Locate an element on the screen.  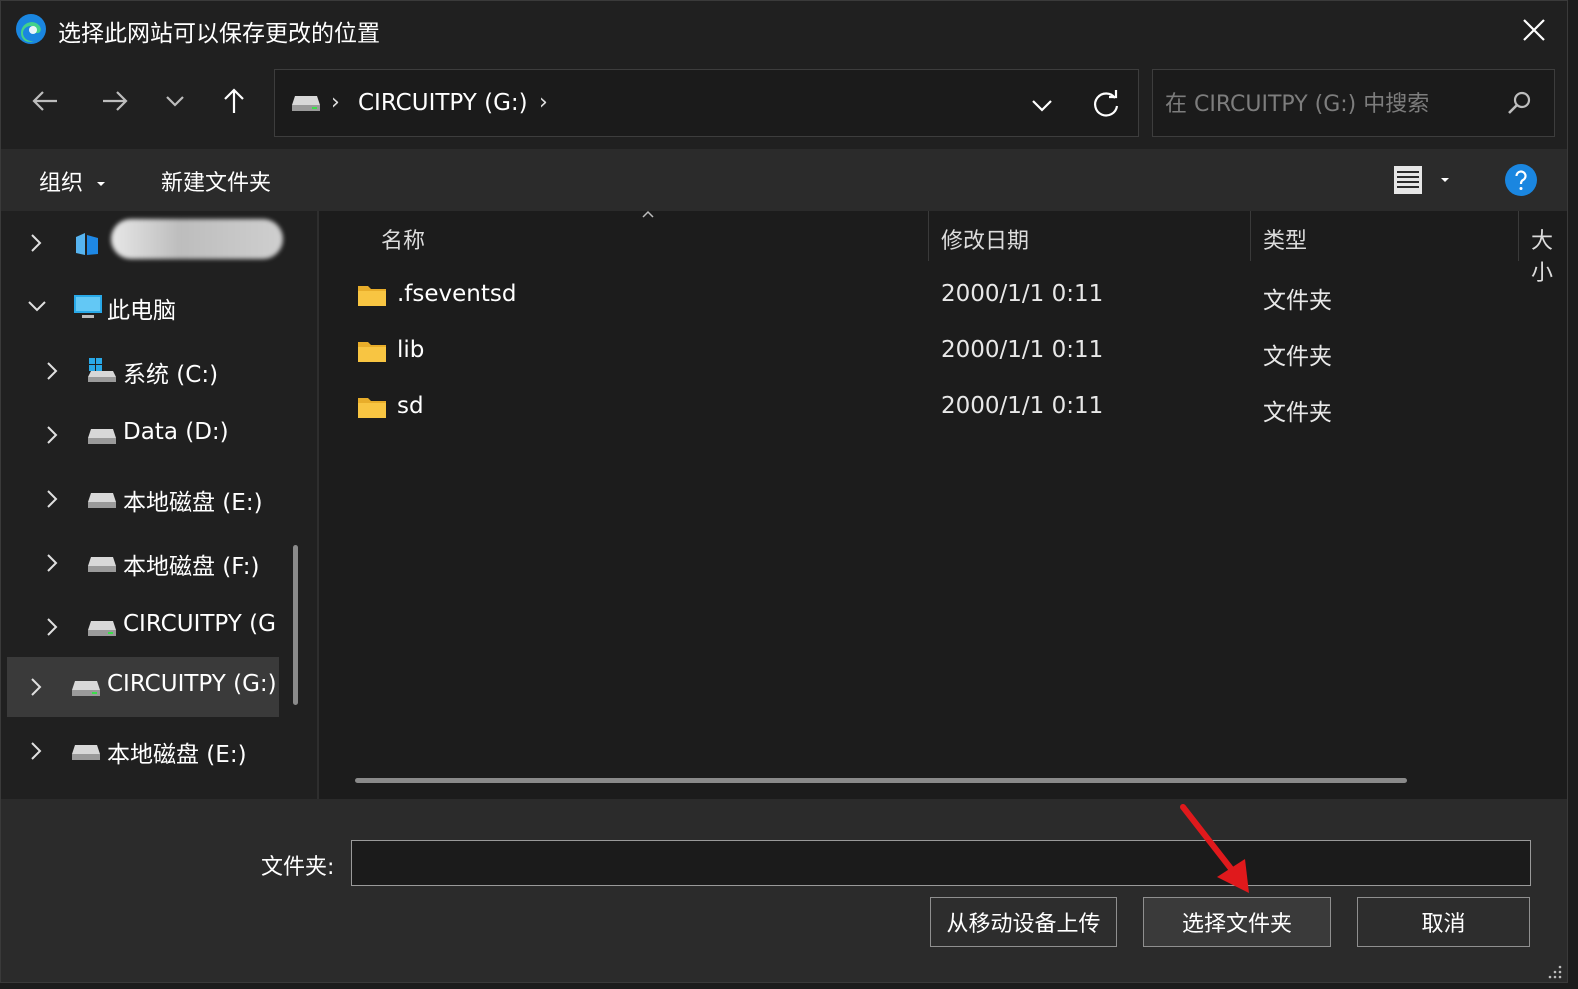
details-view-icon is located at coordinates (1408, 180).